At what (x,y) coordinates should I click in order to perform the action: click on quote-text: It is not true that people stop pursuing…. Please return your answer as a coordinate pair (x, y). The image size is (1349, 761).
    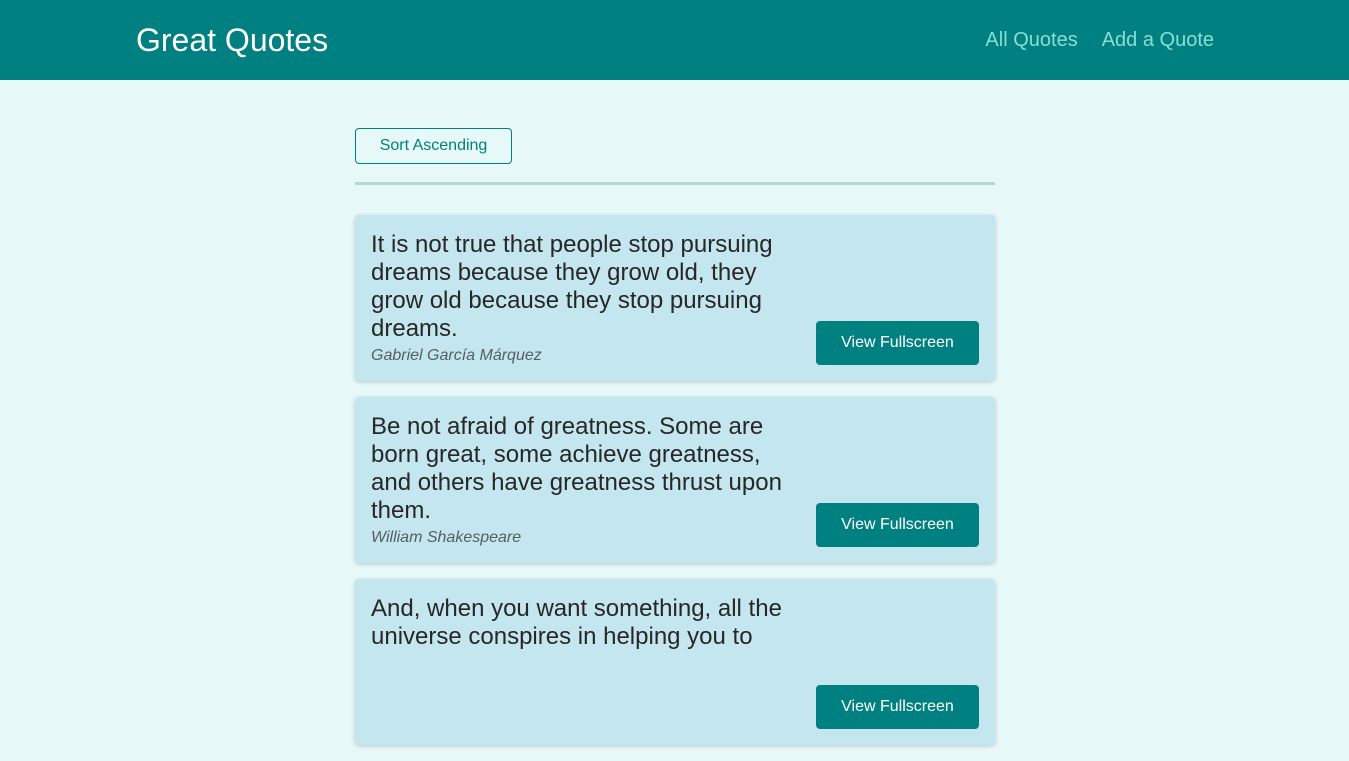
    Looking at the image, I should click on (572, 286).